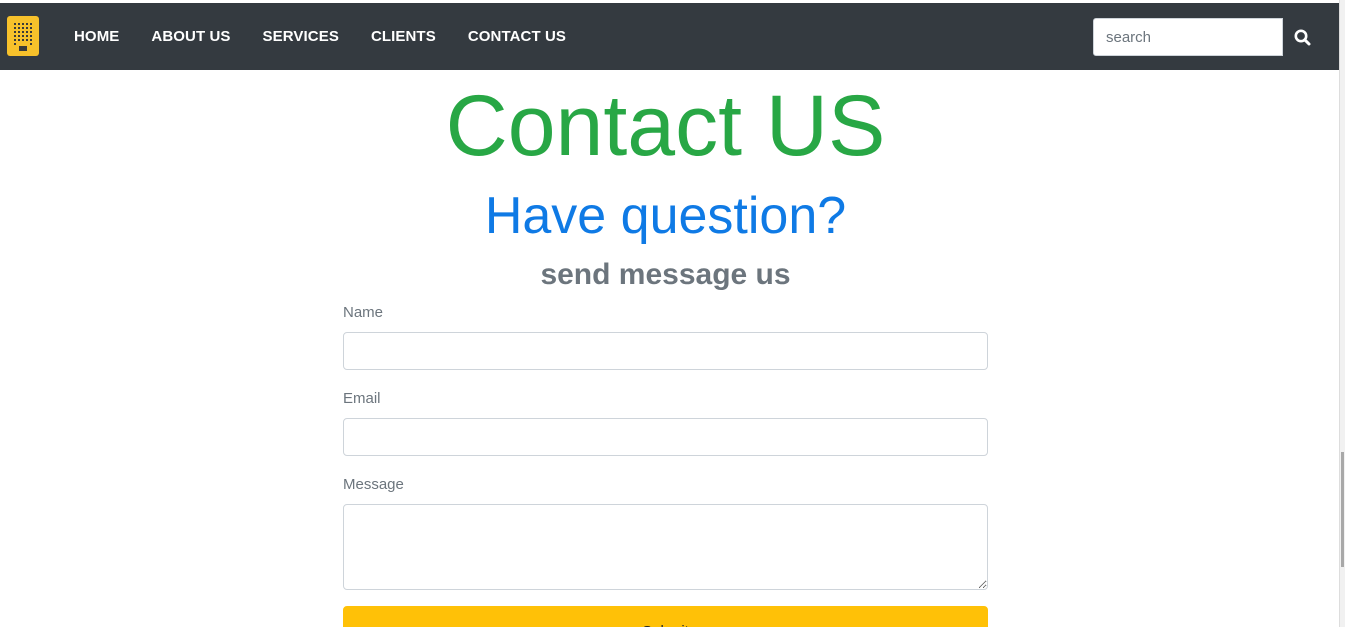 The width and height of the screenshot is (1345, 627). I want to click on name-label: Name, so click(363, 312).